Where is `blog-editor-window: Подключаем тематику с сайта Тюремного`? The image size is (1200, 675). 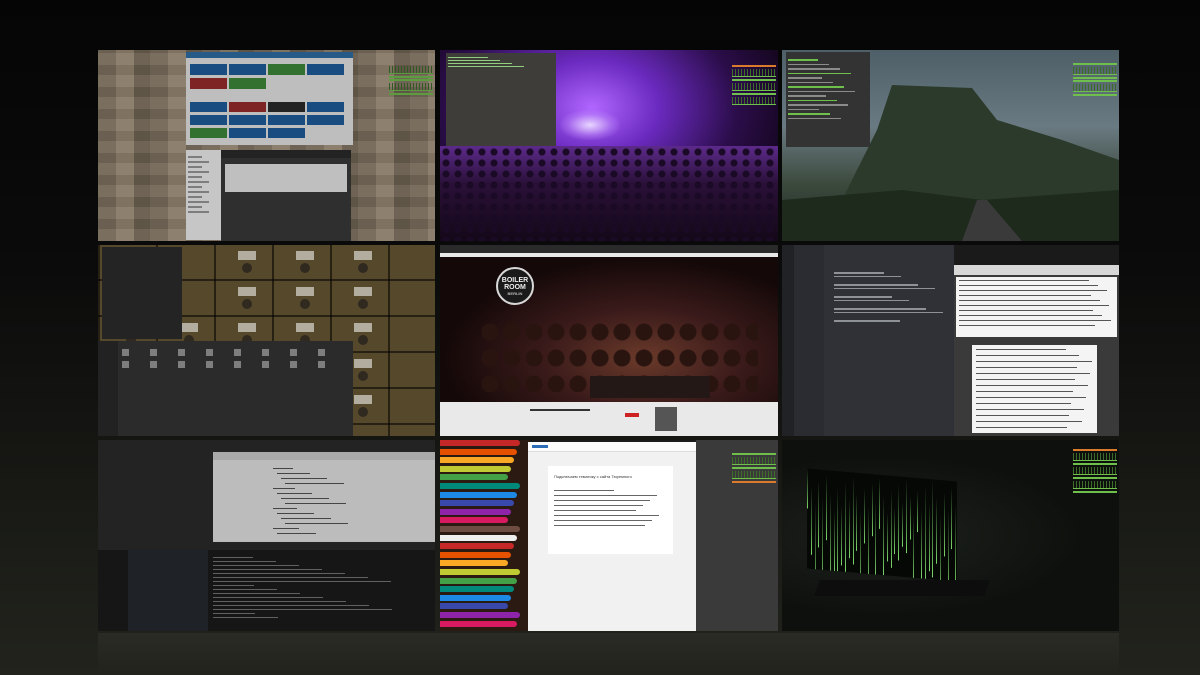
blog-editor-window: Подключаем тематику с сайта Тюремного is located at coordinates (612, 536).